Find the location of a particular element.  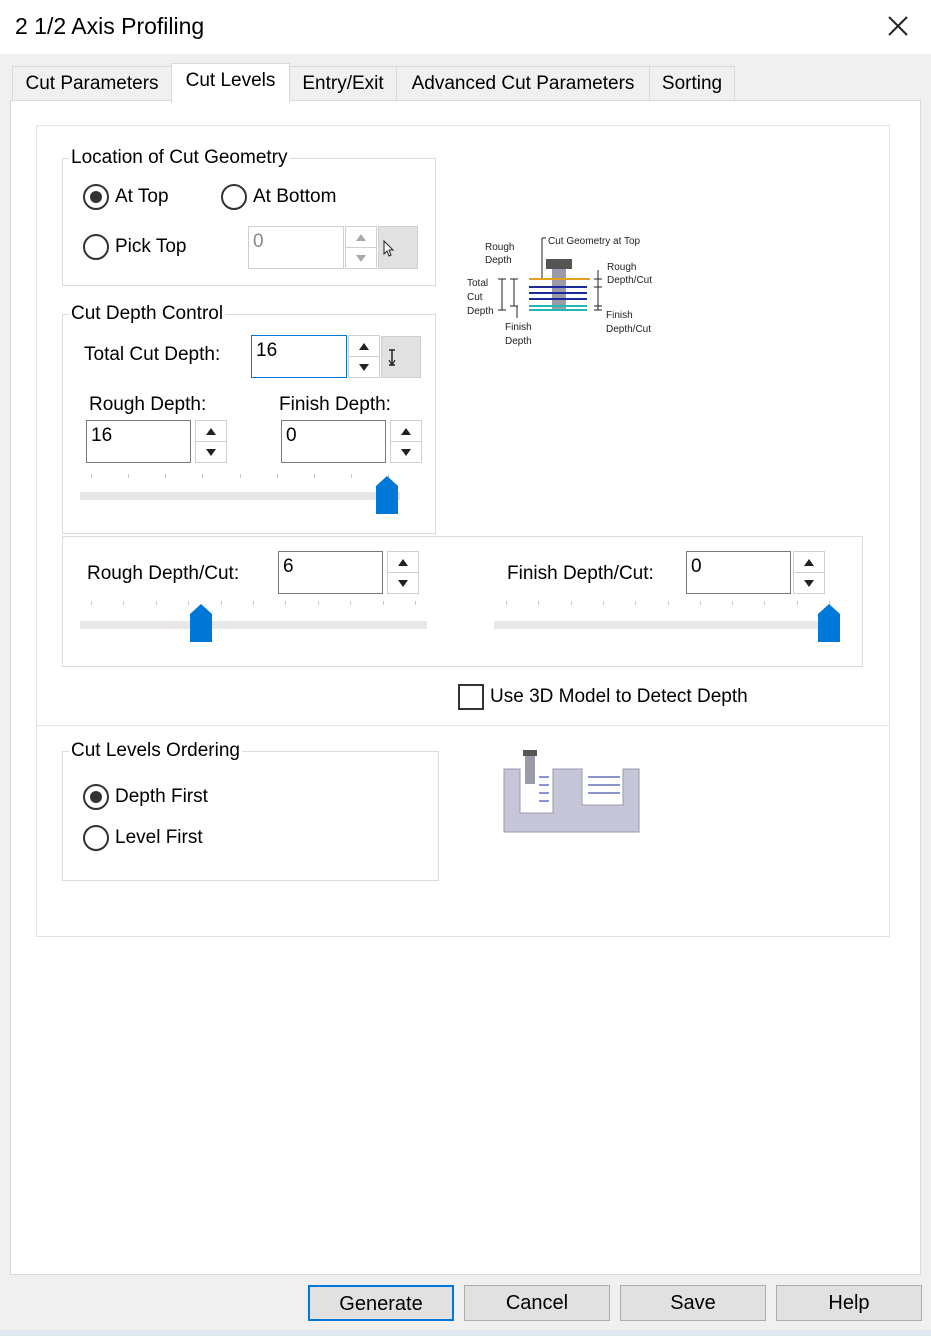

measure-depth-button is located at coordinates (401, 357).